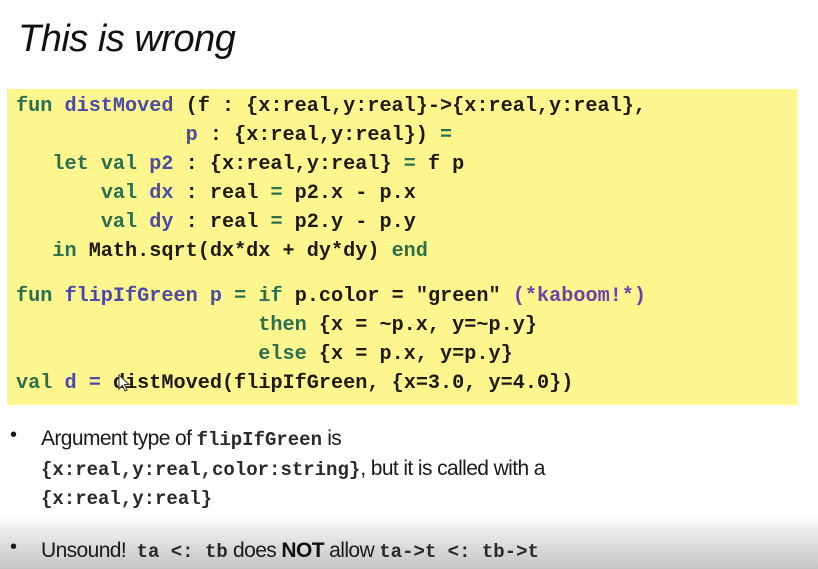 The height and width of the screenshot is (569, 818). Describe the element at coordinates (421, 325) in the screenshot. I see `code-text: {x = ~p.x, y=~p.y}` at that location.